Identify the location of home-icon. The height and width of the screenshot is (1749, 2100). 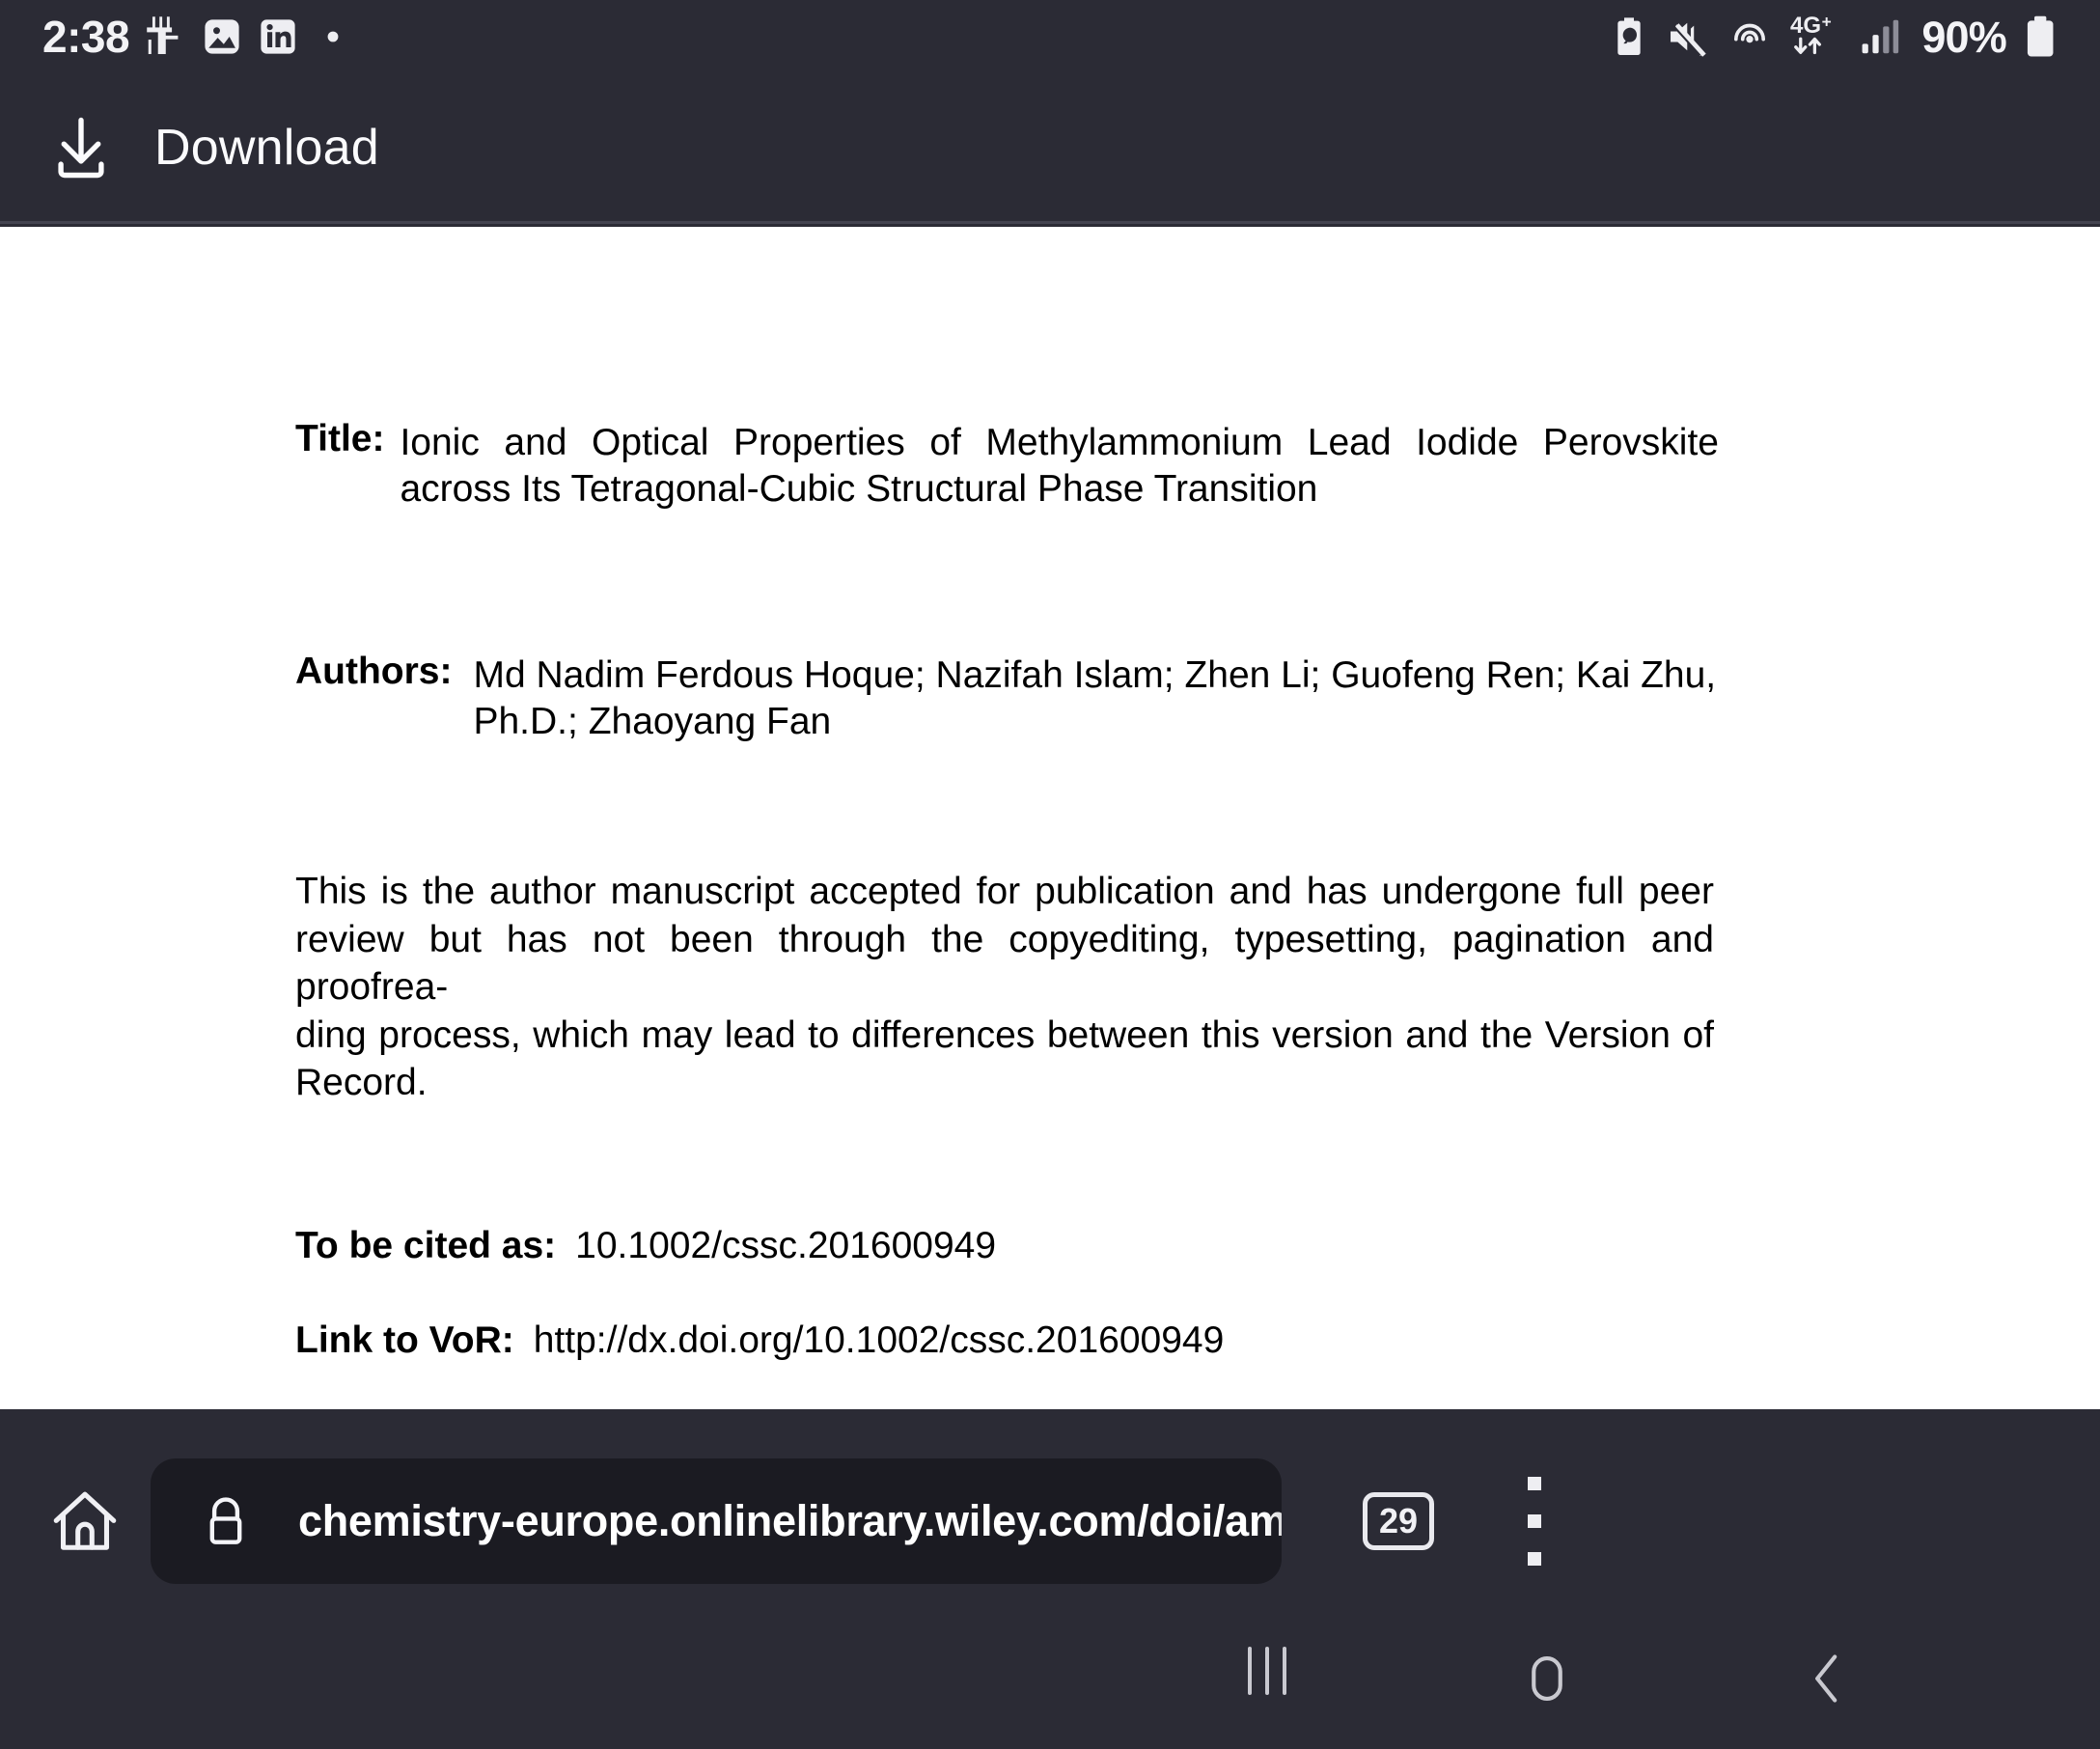
(85, 1521).